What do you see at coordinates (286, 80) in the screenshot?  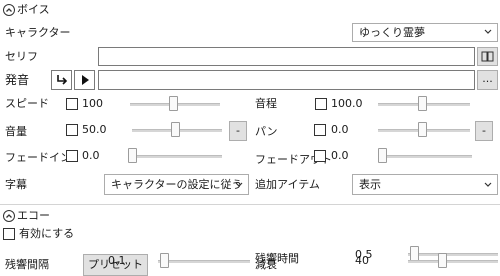 I see `pronunciation-input` at bounding box center [286, 80].